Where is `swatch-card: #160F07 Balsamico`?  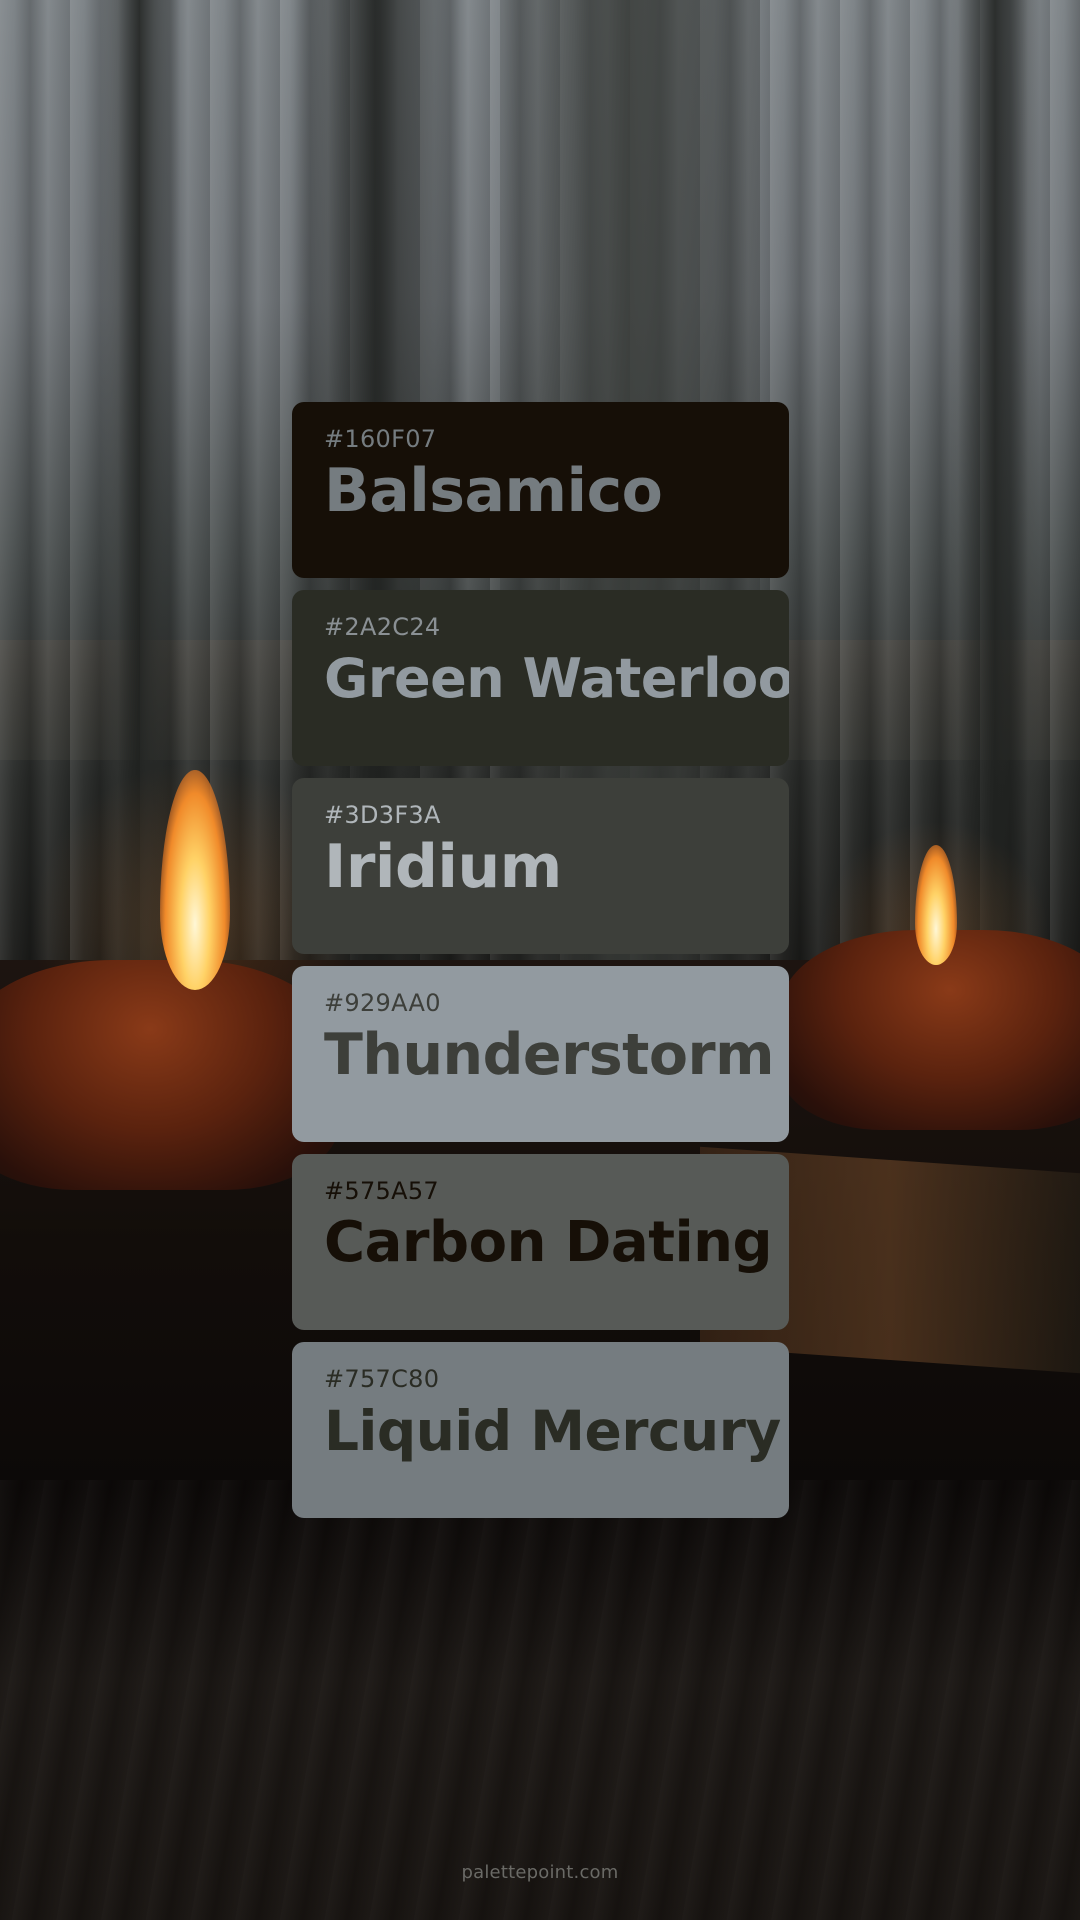 swatch-card: #160F07 Balsamico is located at coordinates (540, 490).